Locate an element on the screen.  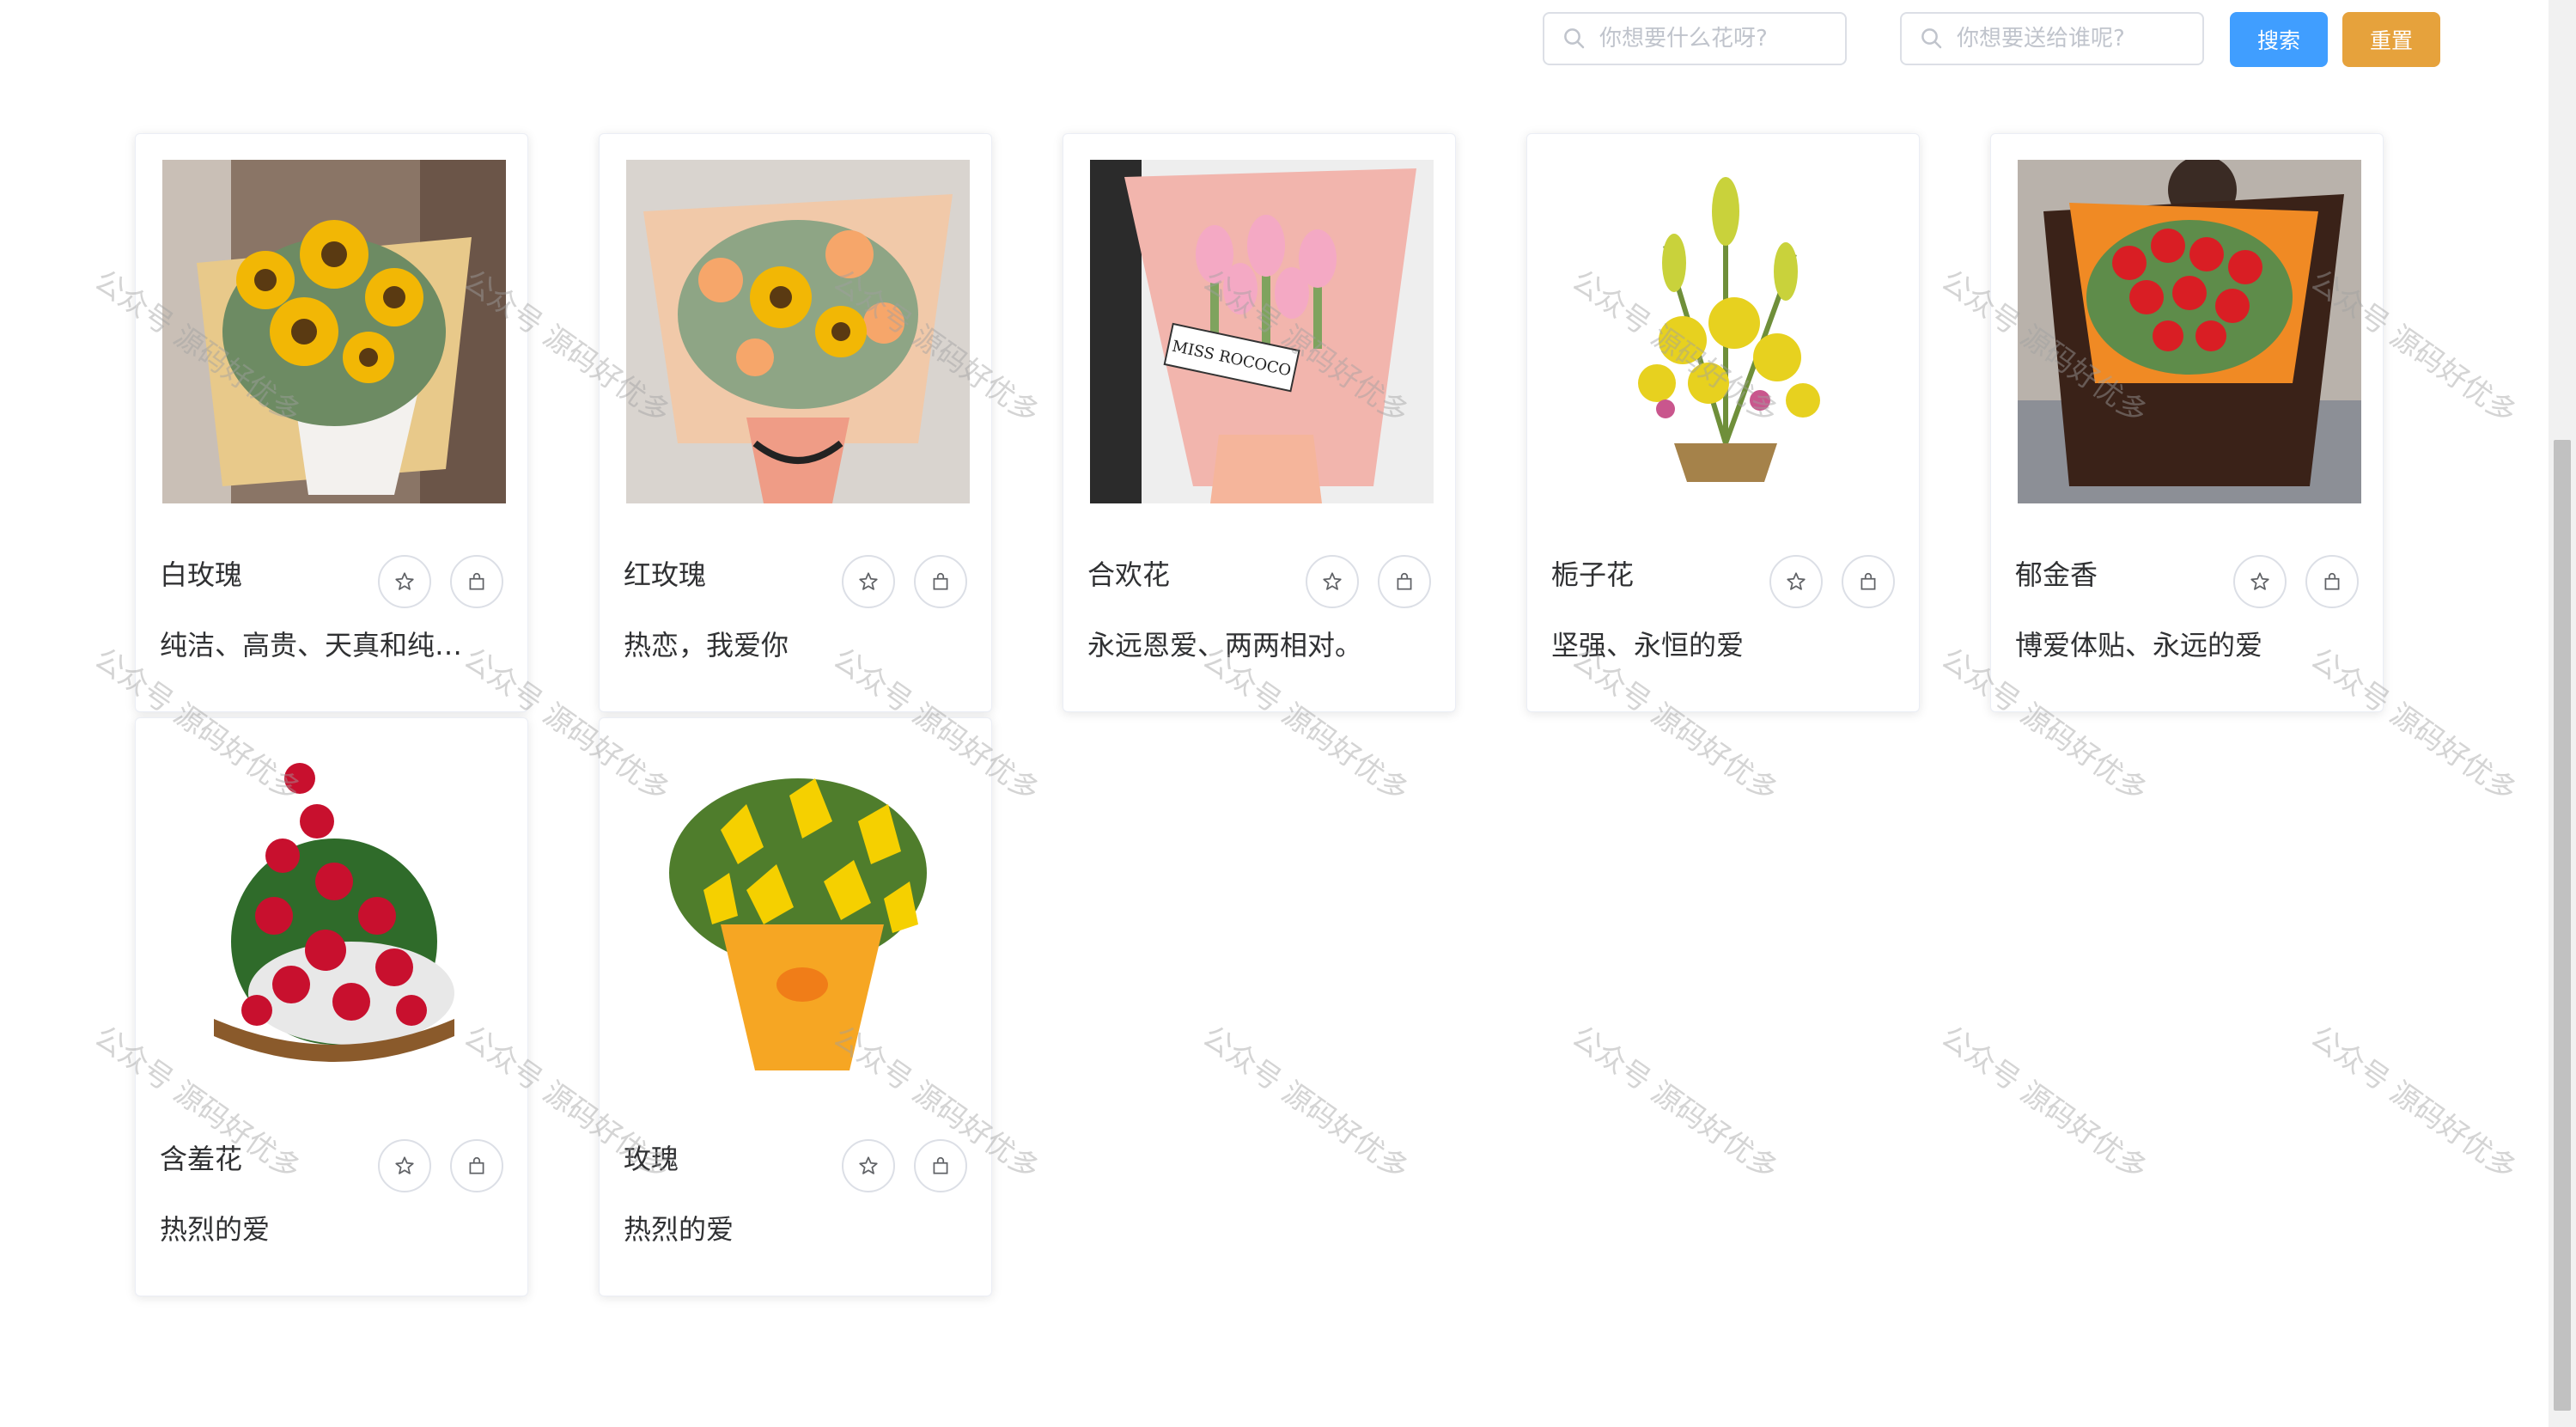
product-card: 栀子花 坚强、永恒的爱 is located at coordinates (1723, 422).